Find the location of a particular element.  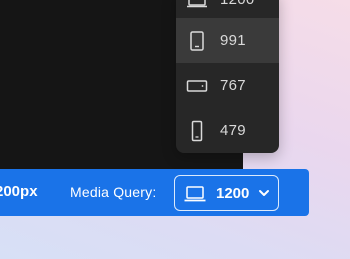

media-query-select: 1200 is located at coordinates (226, 193).